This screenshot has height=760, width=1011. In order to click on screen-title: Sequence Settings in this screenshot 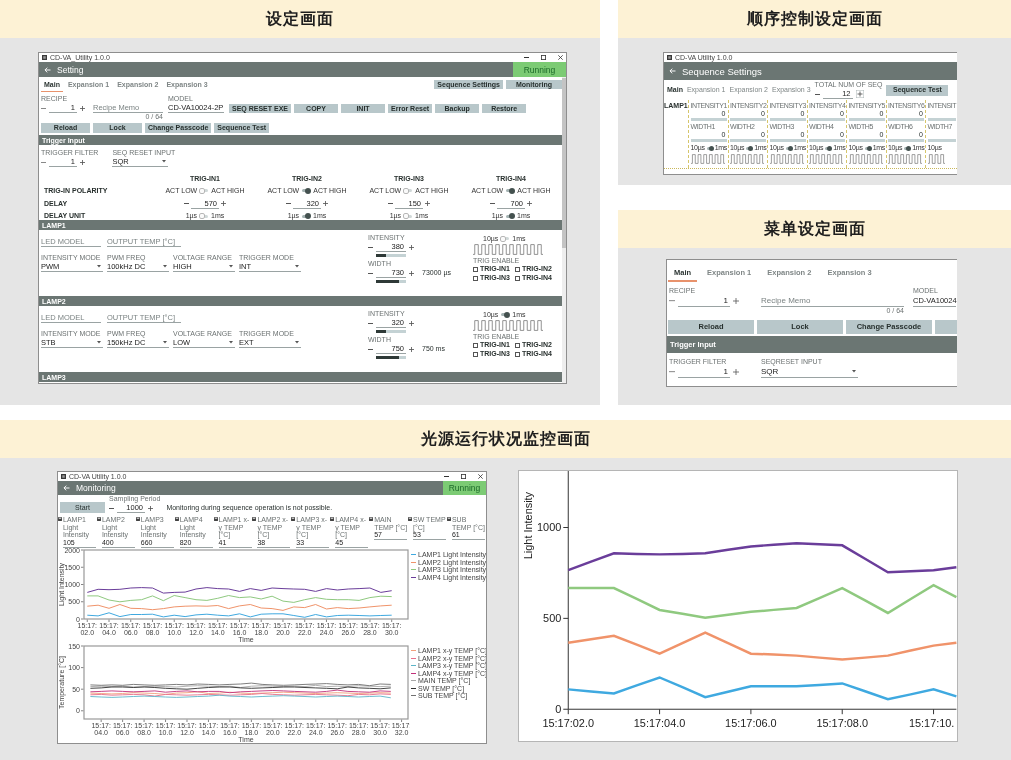, I will do `click(722, 71)`.